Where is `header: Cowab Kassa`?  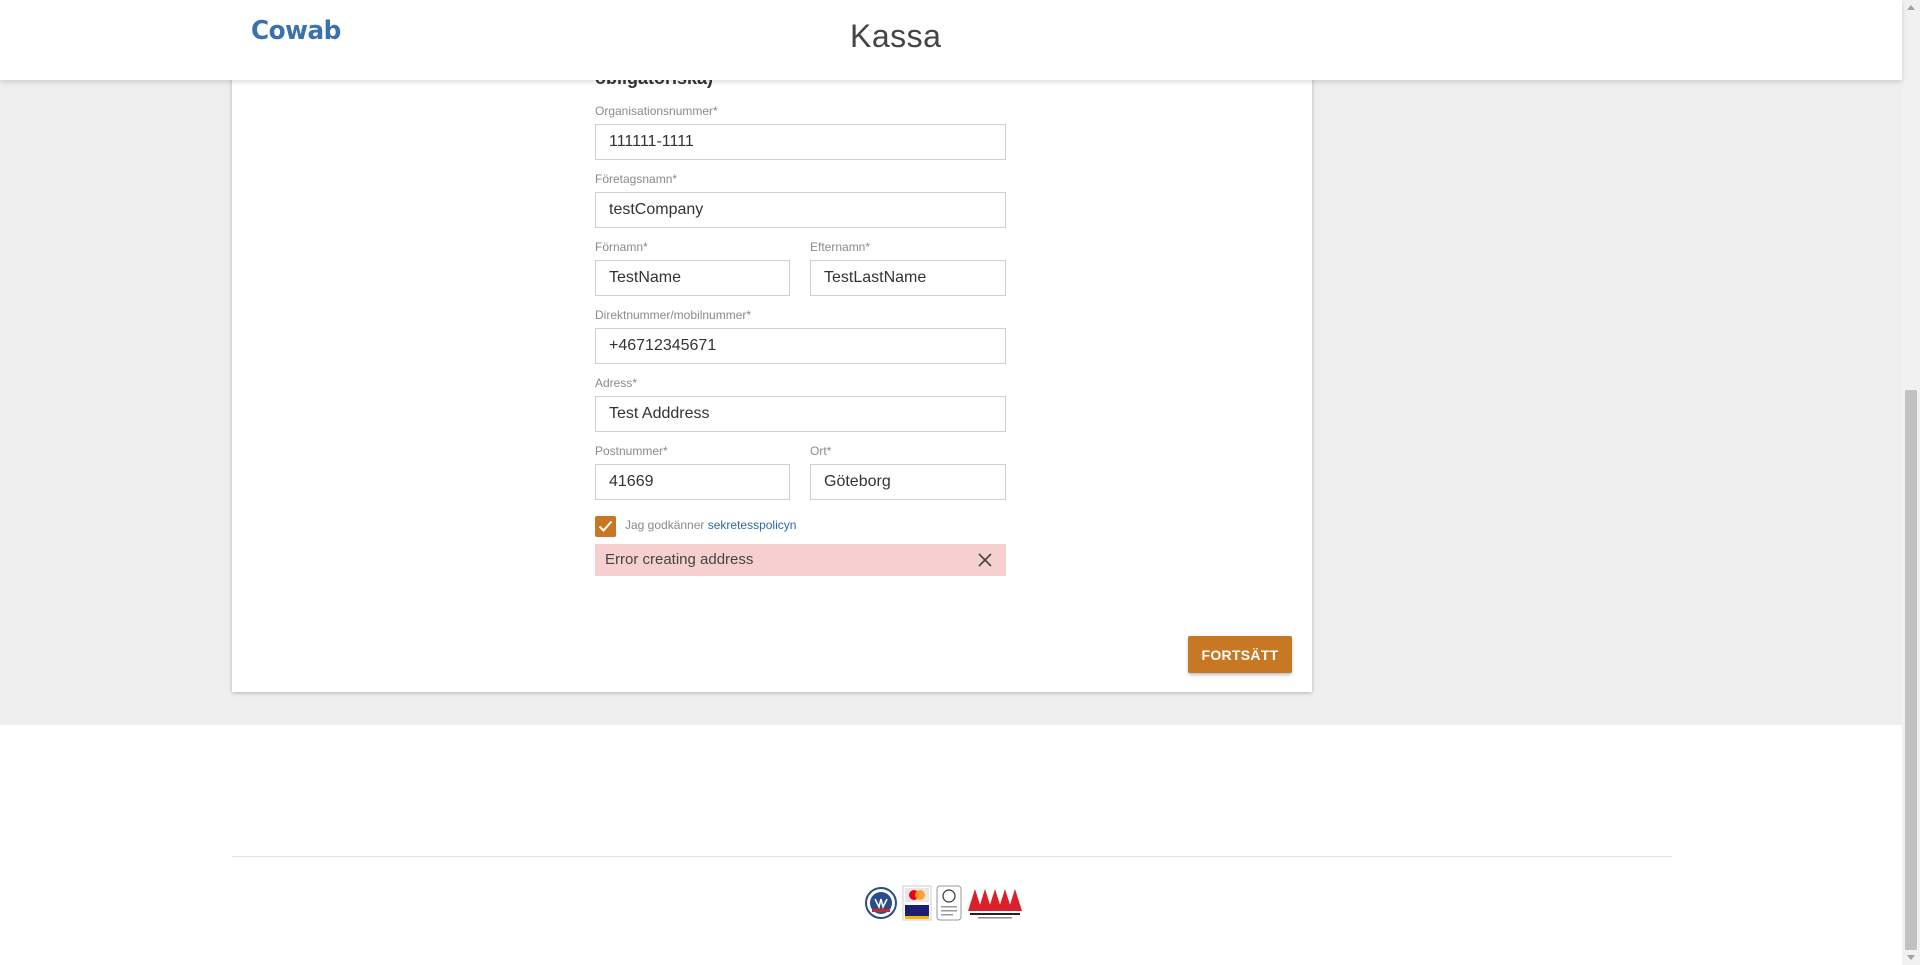
header: Cowab Kassa is located at coordinates (951, 40).